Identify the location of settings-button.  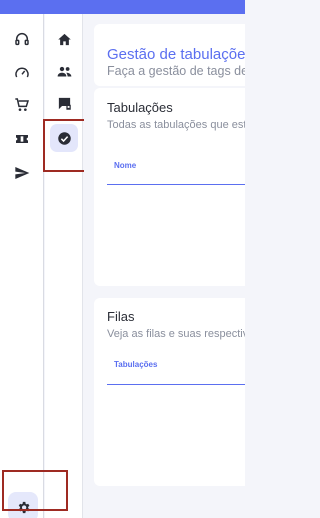
(23, 505).